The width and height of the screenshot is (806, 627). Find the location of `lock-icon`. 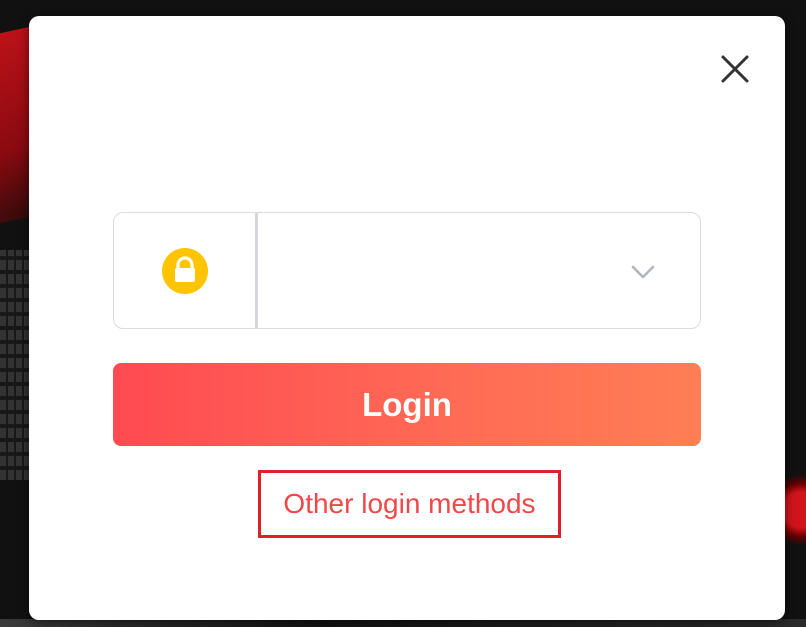

lock-icon is located at coordinates (184, 270).